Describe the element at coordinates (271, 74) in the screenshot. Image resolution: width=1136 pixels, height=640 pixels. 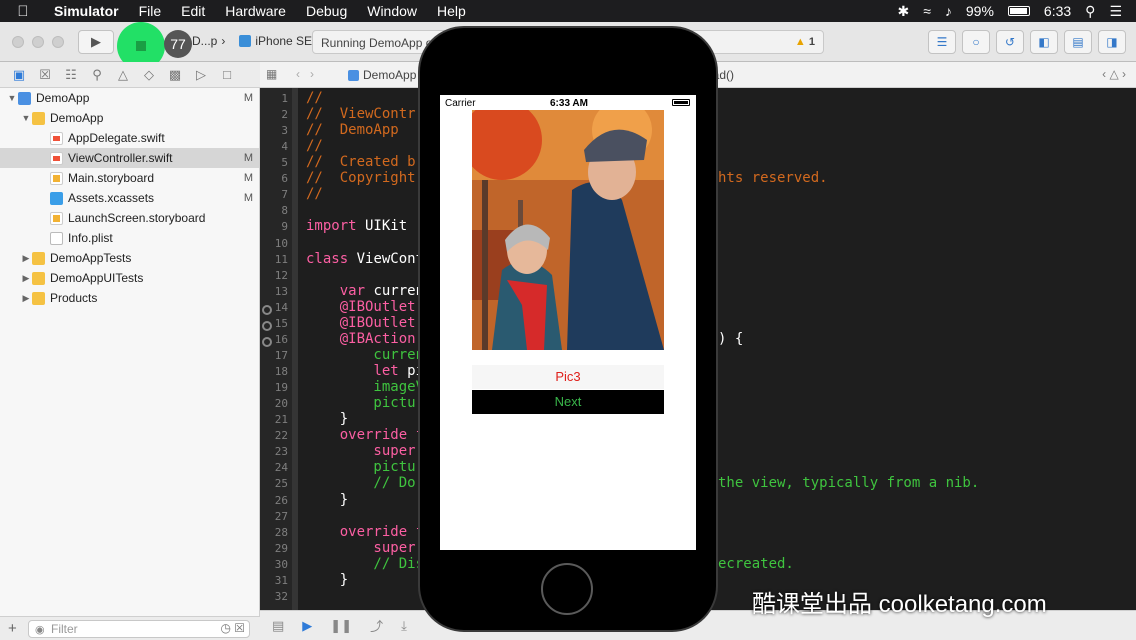
I see `related-items-icon: ▦` at that location.